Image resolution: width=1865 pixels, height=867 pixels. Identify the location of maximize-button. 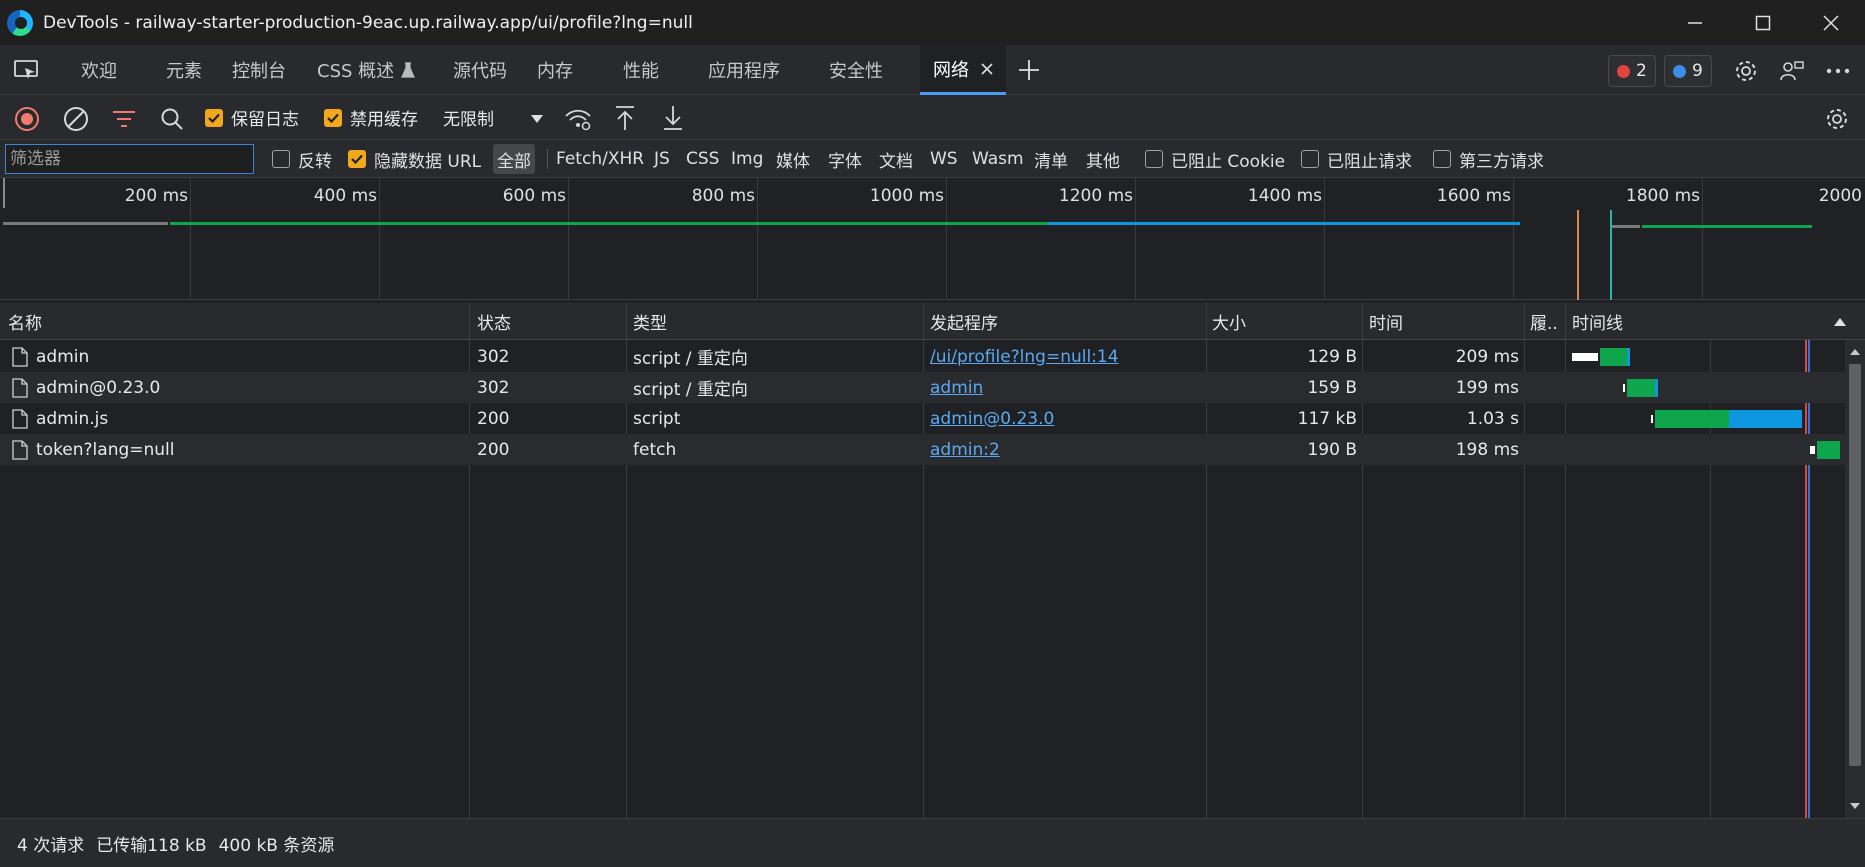
(1763, 22).